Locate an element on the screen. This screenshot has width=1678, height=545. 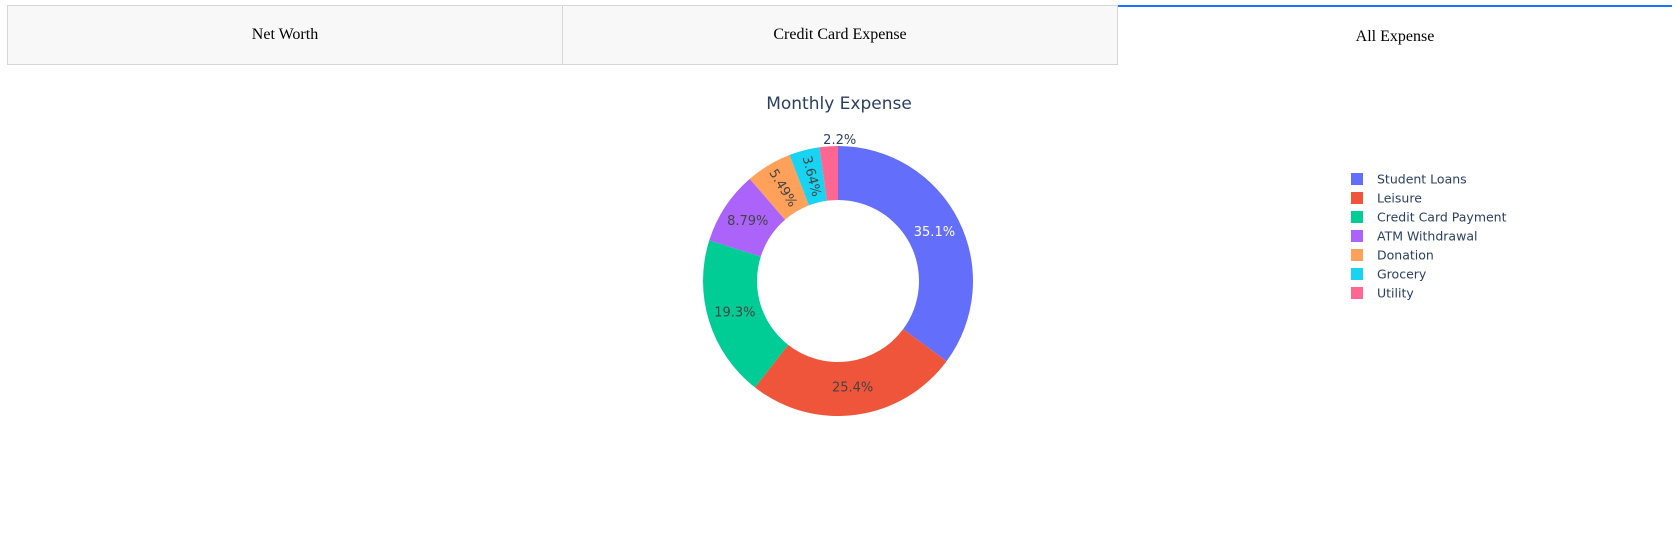
legend-swatch-credit-card-payment is located at coordinates (1357, 217).